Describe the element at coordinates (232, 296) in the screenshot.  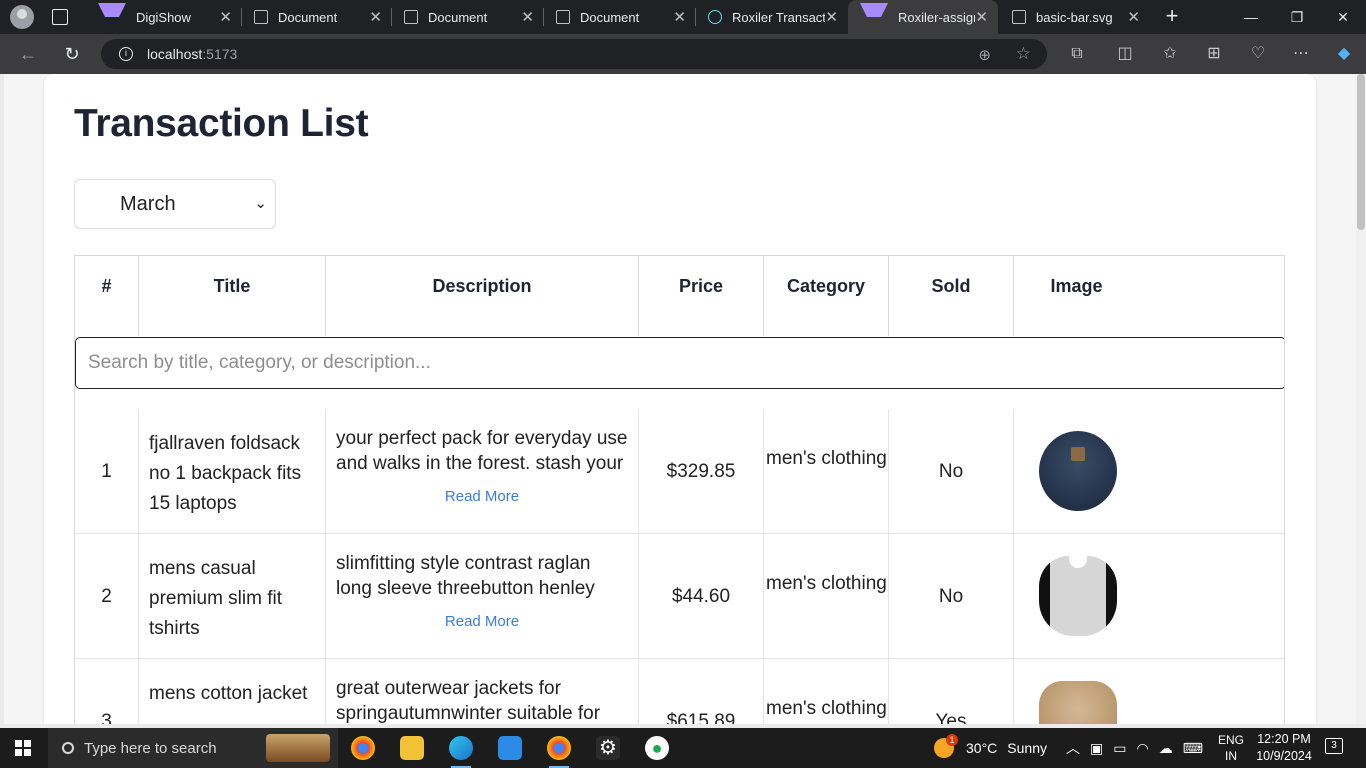
I see `header-title: Title` at that location.